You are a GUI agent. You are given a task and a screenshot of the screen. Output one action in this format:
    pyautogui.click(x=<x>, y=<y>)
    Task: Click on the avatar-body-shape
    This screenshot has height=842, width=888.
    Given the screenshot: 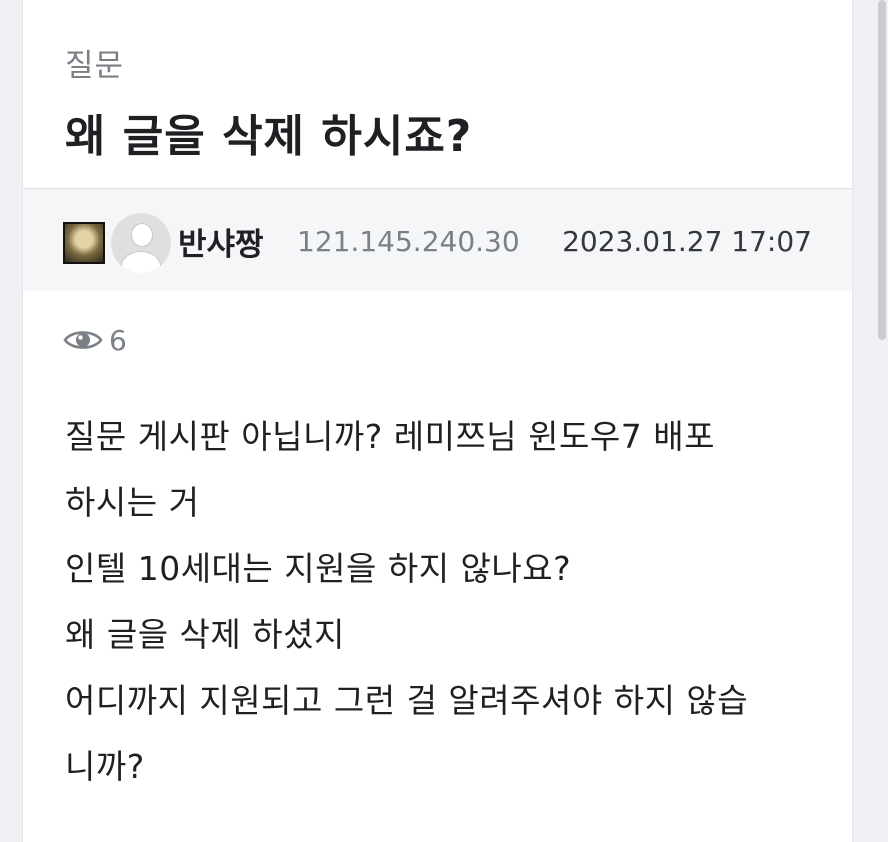 What is the action you would take?
    pyautogui.click(x=141, y=262)
    